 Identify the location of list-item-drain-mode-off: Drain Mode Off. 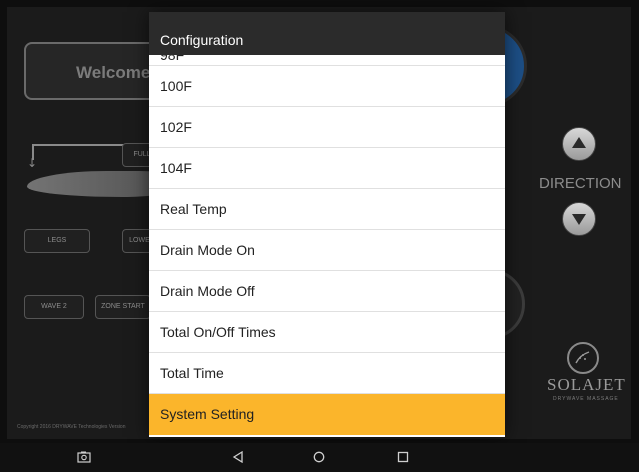
(327, 291).